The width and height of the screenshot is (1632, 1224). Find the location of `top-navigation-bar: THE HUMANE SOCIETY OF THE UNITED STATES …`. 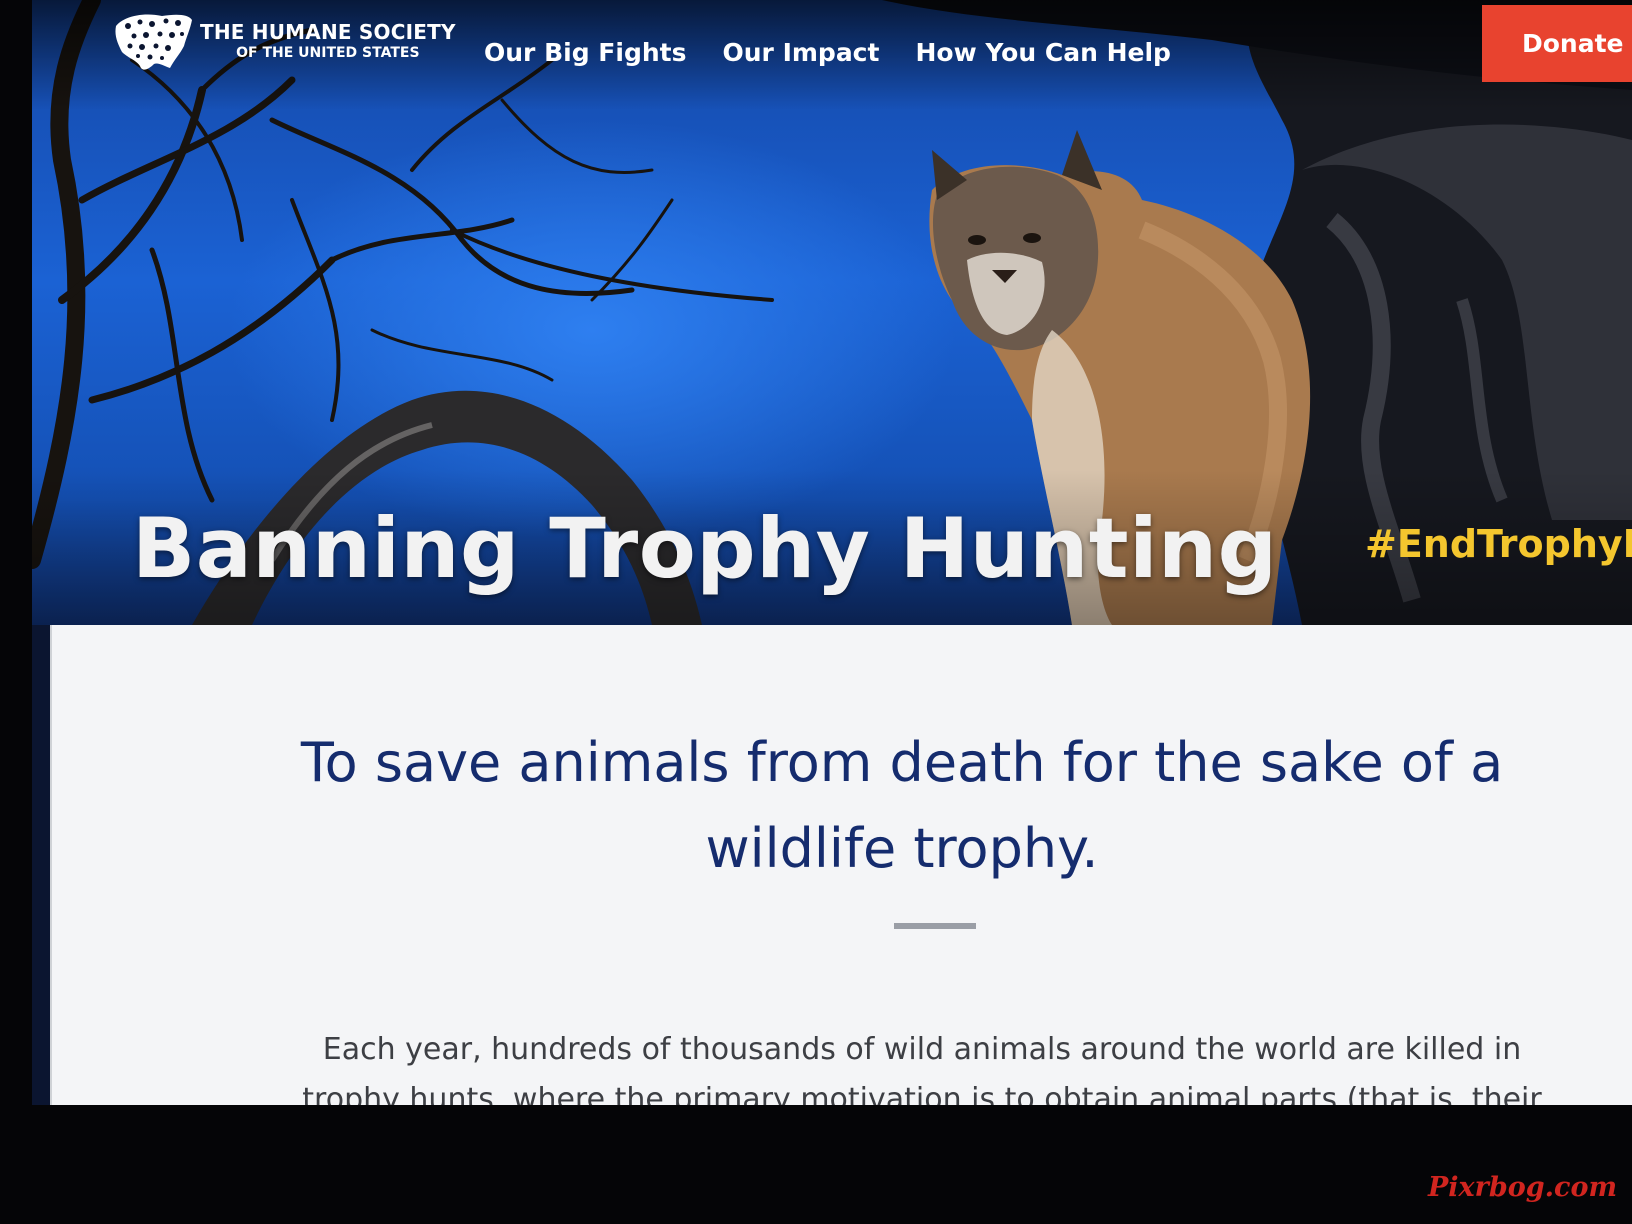

top-navigation-bar: THE HUMANE SOCIETY OF THE UNITED STATES … is located at coordinates (832, 55).